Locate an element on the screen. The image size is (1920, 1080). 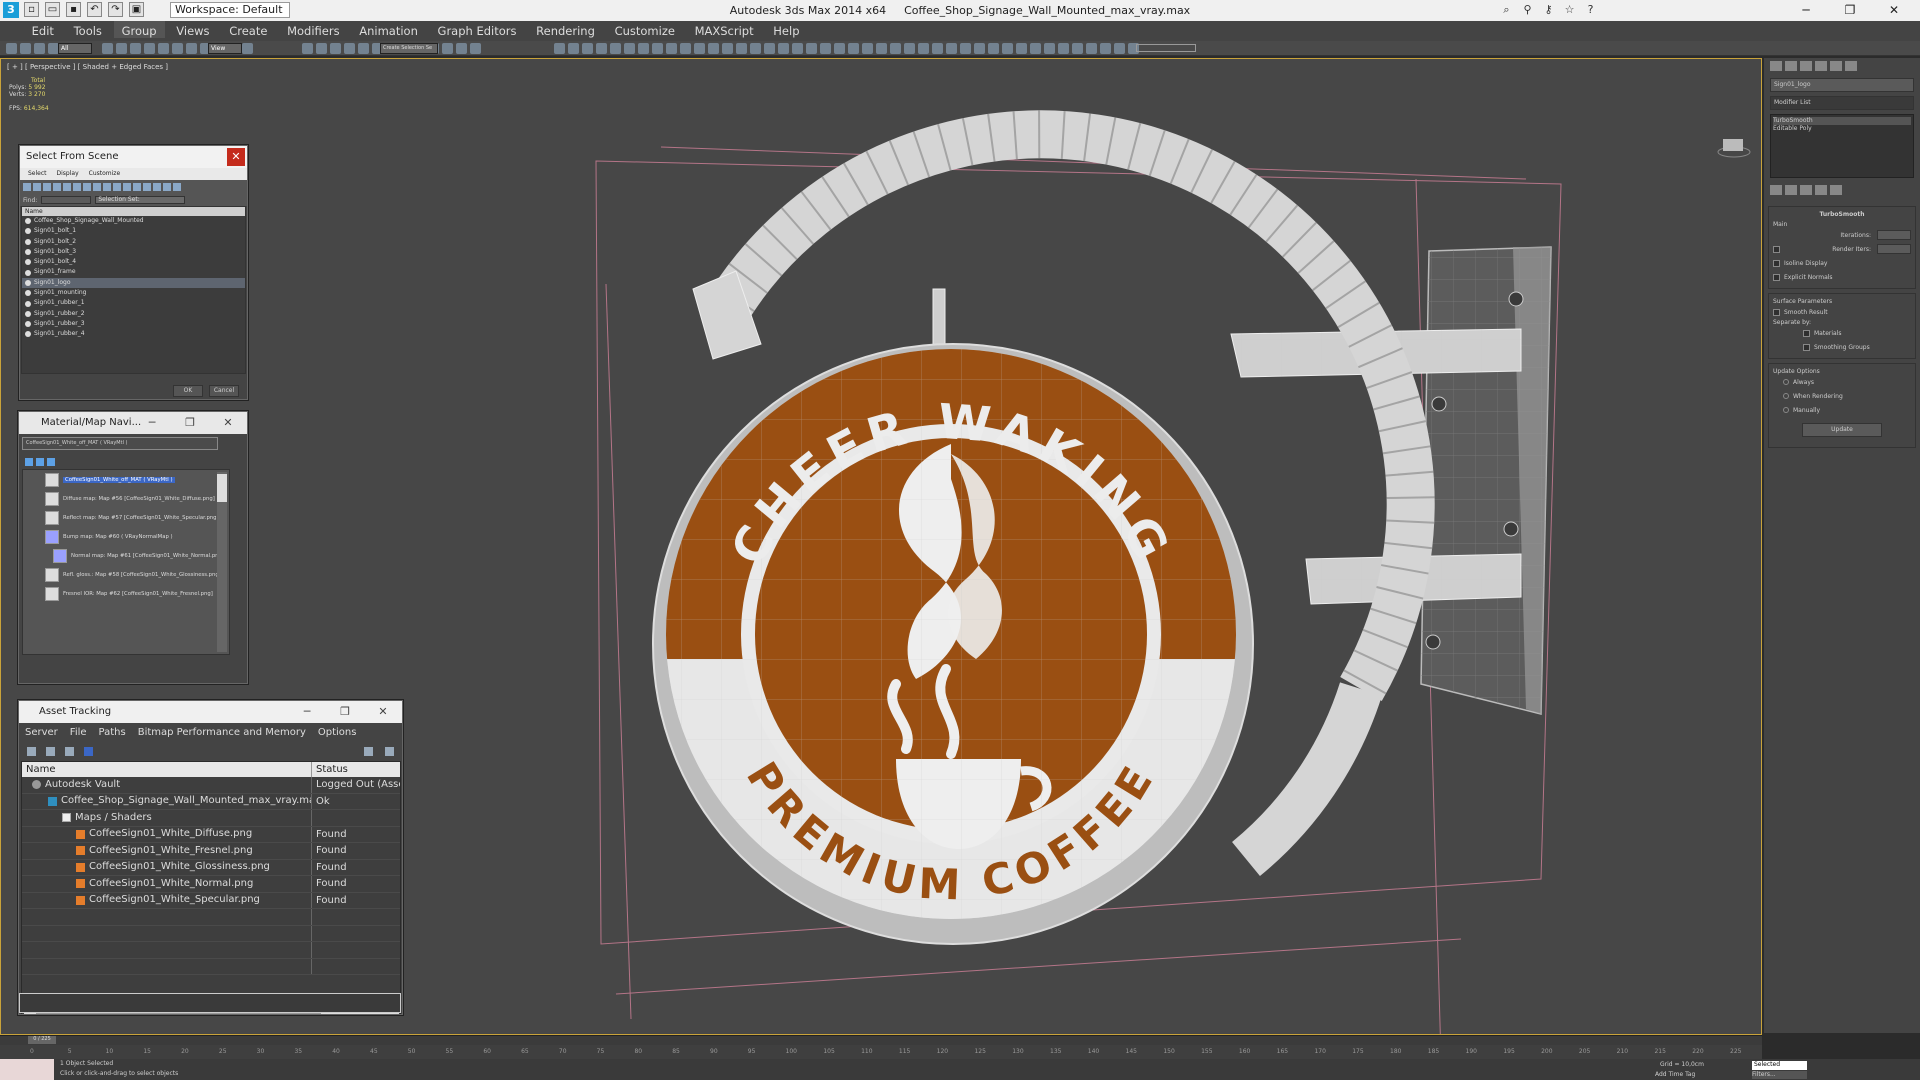
time-slider: 0 / 225 is located at coordinates (42, 1040).